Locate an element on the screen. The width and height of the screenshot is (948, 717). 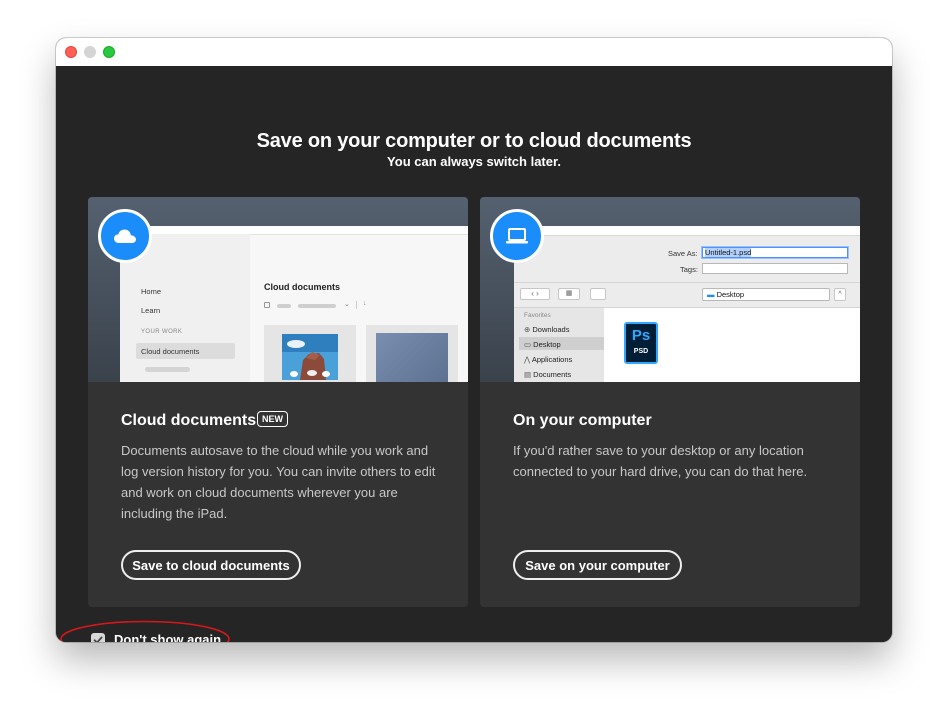
save-to-cloud-button: Save to cloud documents is located at coordinates (211, 565).